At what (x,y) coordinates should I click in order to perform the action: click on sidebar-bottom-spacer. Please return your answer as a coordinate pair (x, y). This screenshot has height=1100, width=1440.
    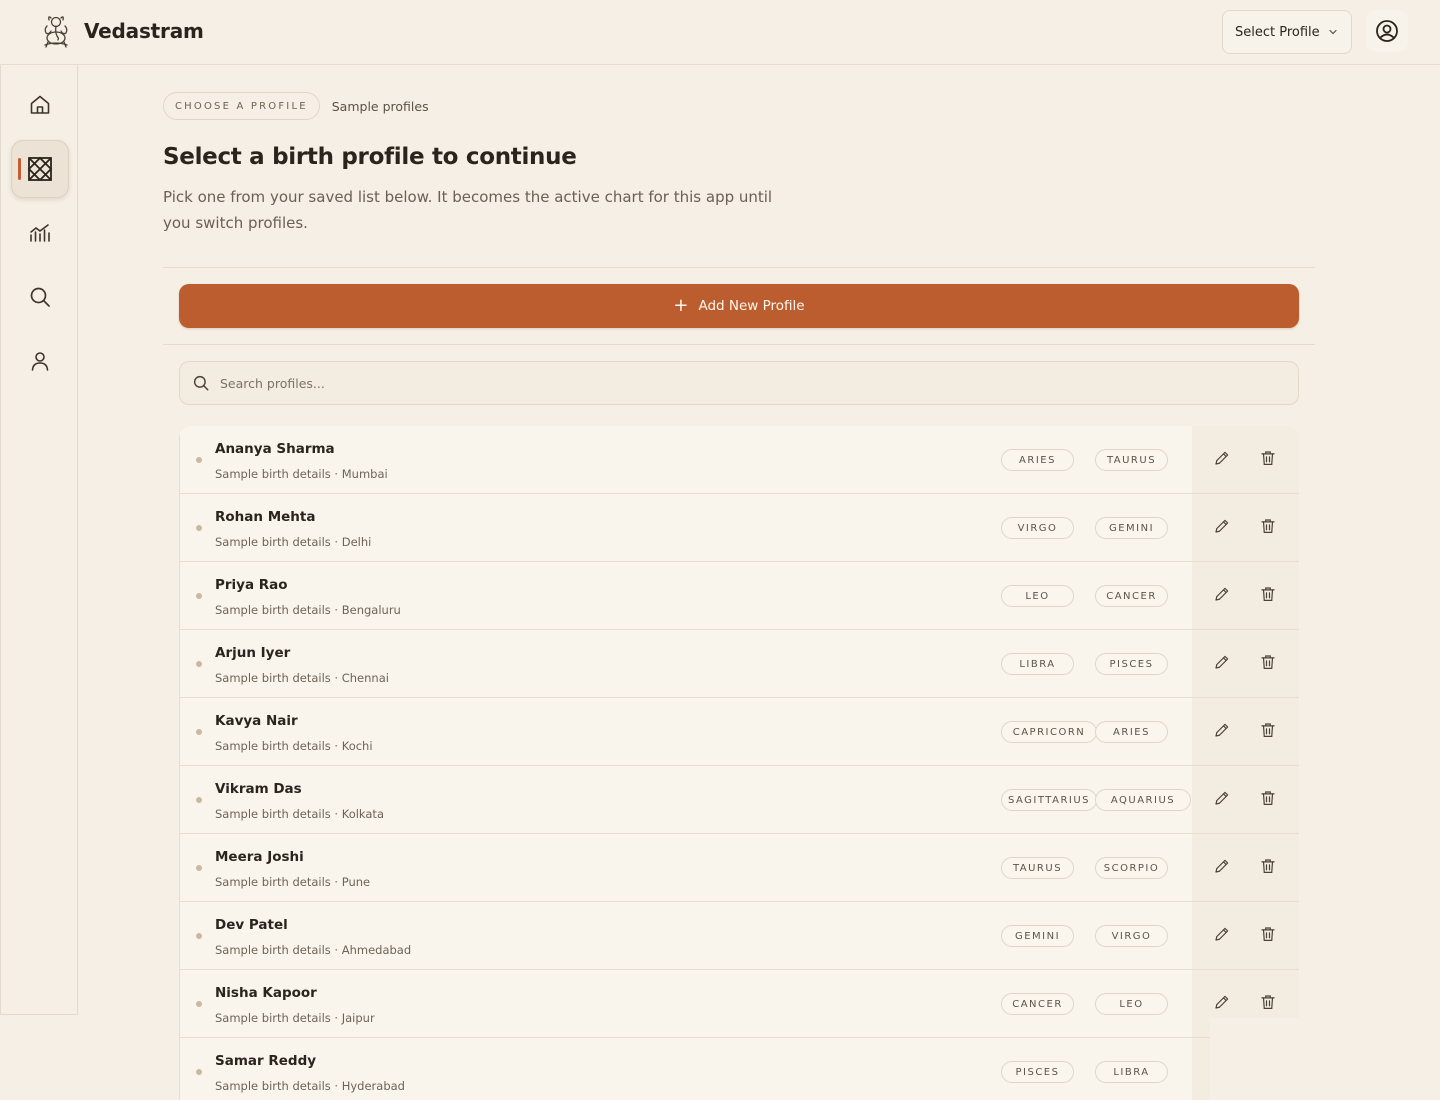
    Looking at the image, I should click on (39, 1057).